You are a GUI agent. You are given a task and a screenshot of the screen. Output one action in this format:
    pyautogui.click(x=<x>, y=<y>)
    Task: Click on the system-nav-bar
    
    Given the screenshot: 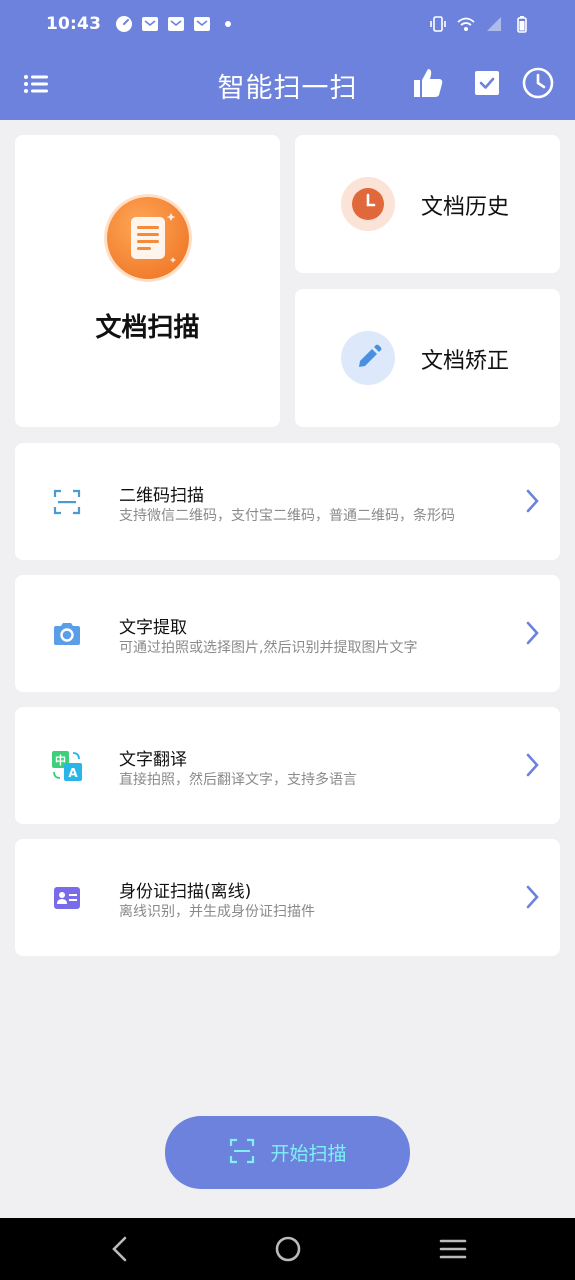 What is the action you would take?
    pyautogui.click(x=287, y=1249)
    